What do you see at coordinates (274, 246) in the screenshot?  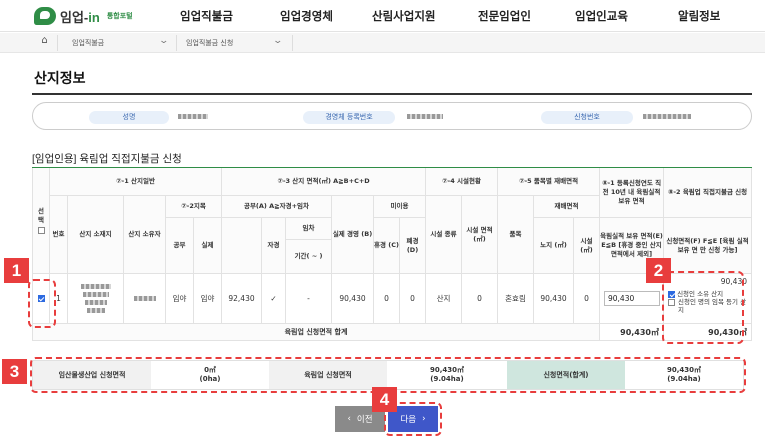 I see `self-managed-header: 자경` at bounding box center [274, 246].